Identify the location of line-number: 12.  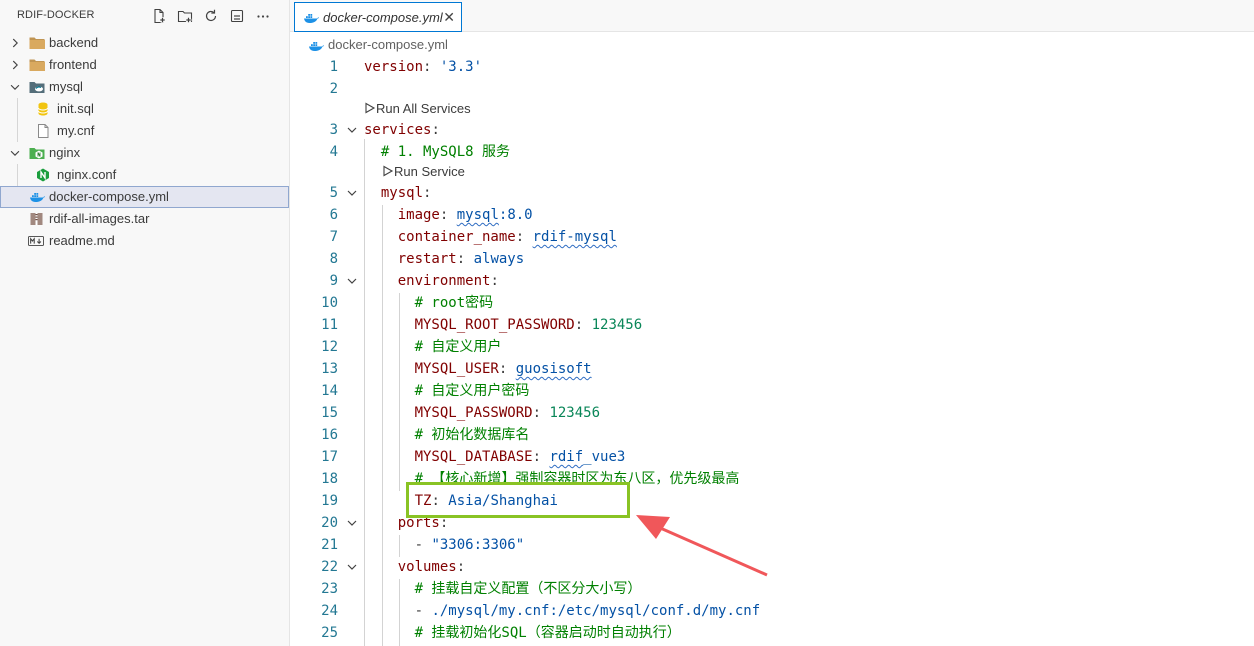
(329, 347).